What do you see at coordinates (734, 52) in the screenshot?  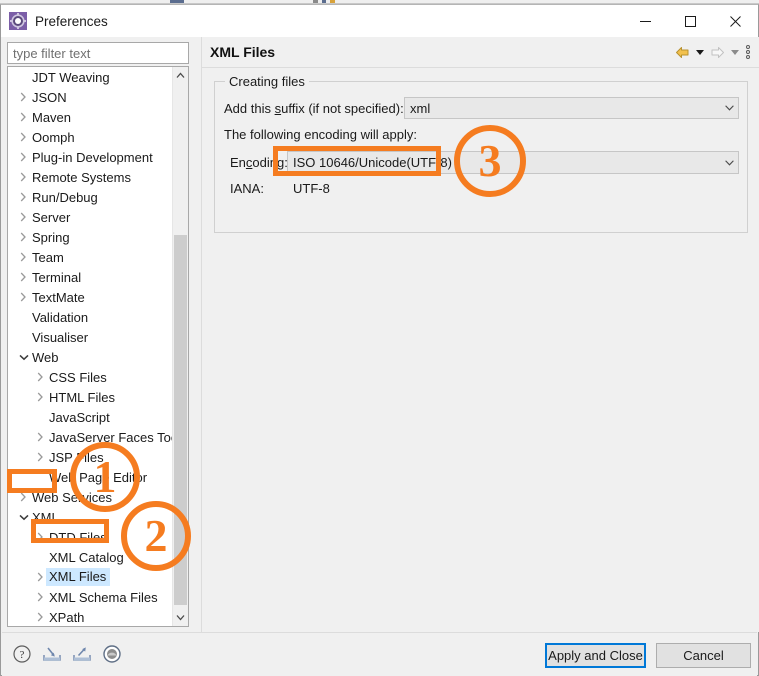 I see `forward-history-chevron-down-icon` at bounding box center [734, 52].